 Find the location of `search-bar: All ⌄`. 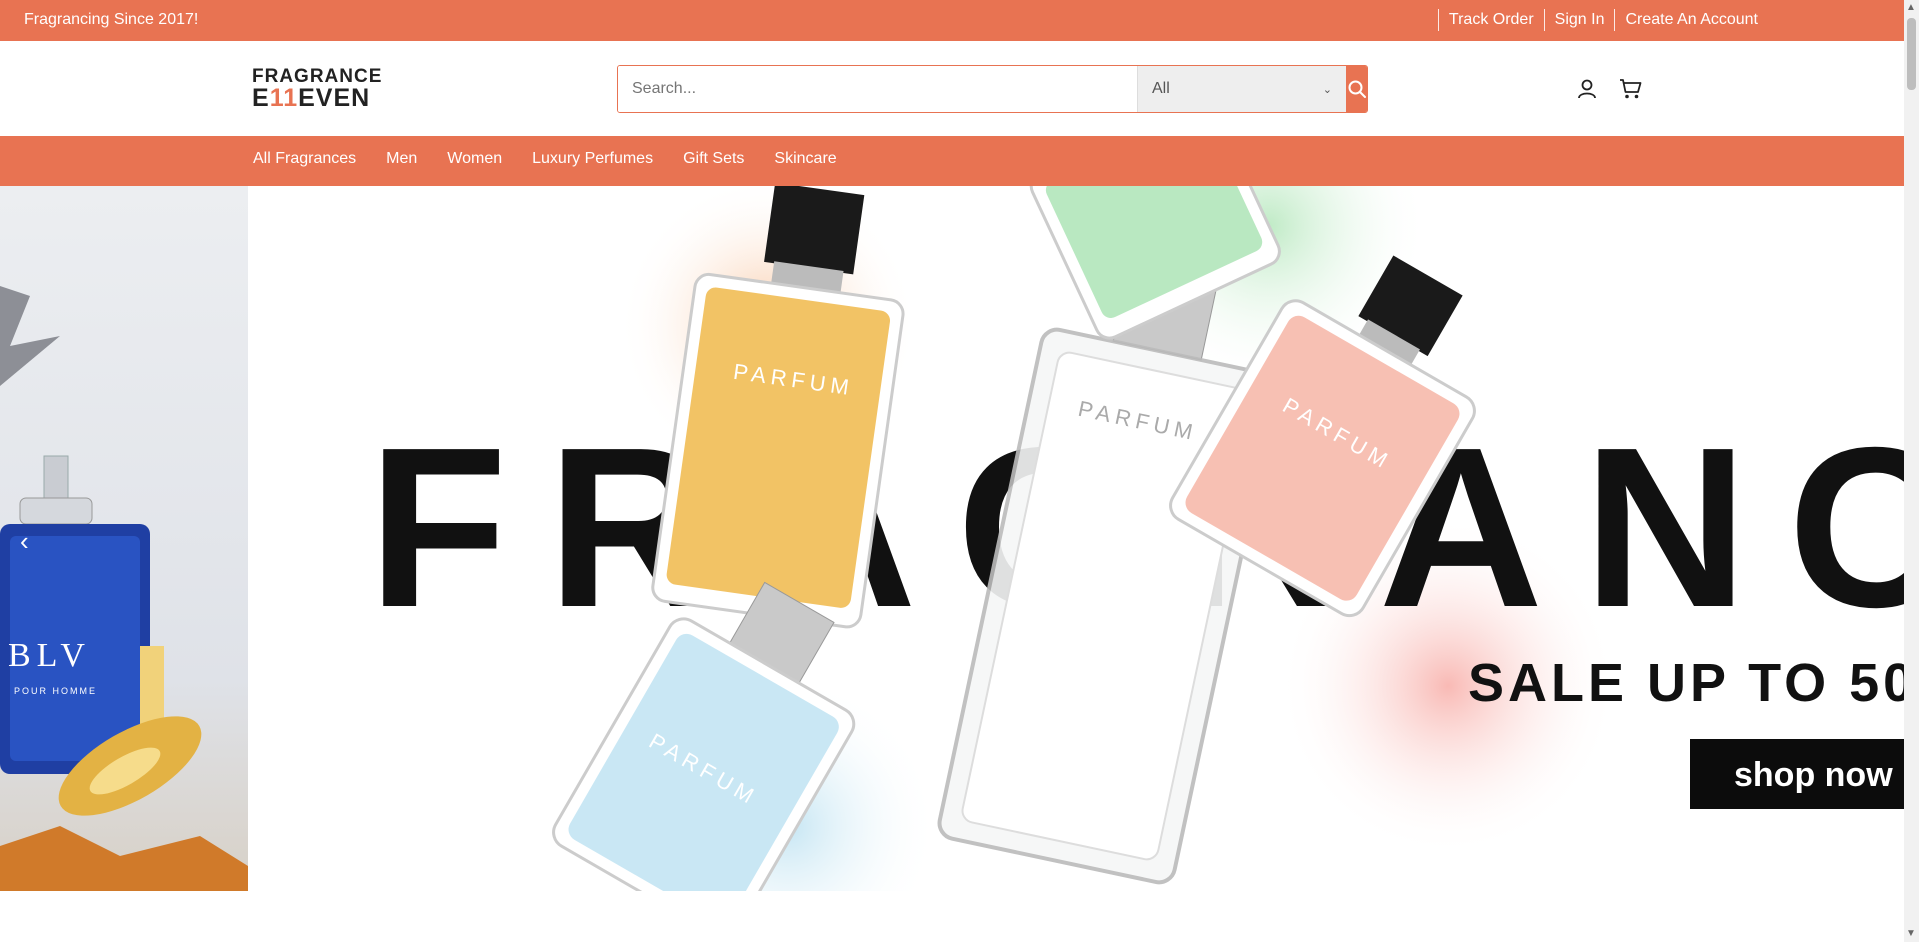

search-bar: All ⌄ is located at coordinates (992, 89).